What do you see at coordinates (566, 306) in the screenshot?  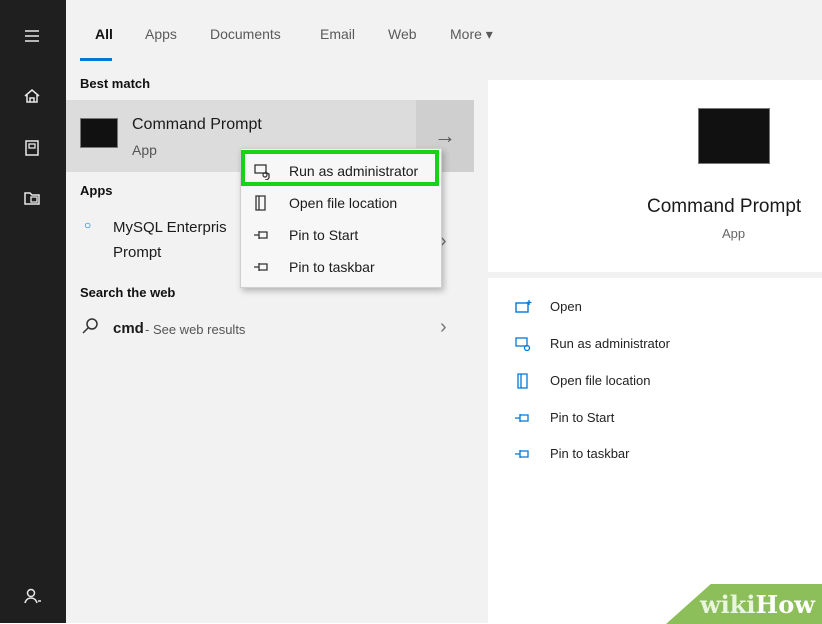 I see `action-label: Open` at bounding box center [566, 306].